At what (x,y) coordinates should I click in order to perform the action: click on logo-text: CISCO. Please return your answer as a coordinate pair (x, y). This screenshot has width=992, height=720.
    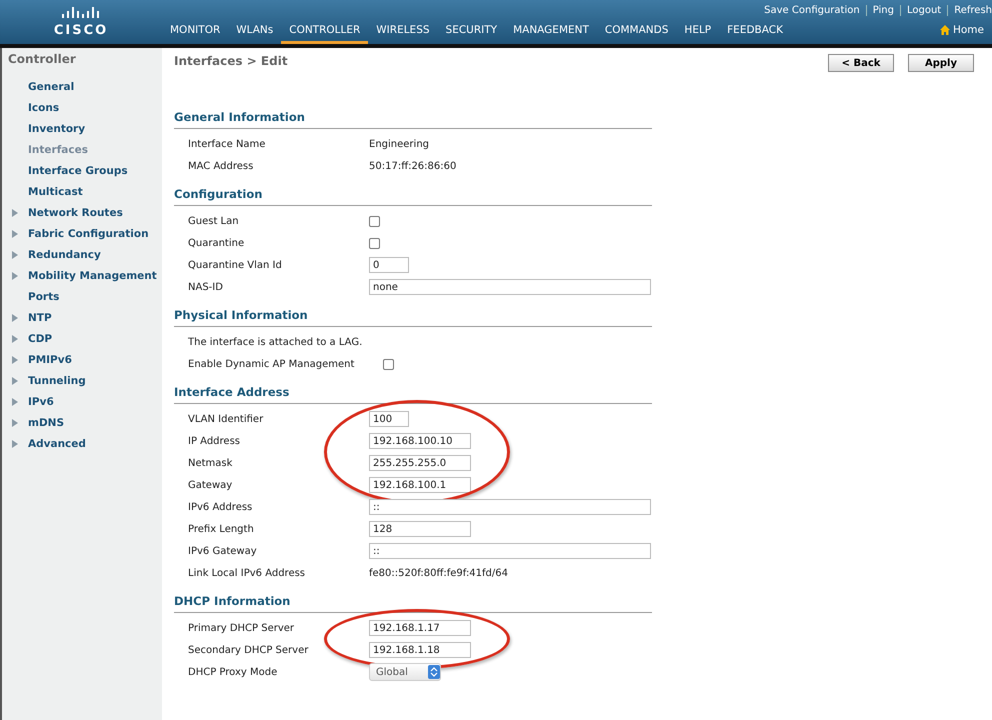
    Looking at the image, I should click on (81, 30).